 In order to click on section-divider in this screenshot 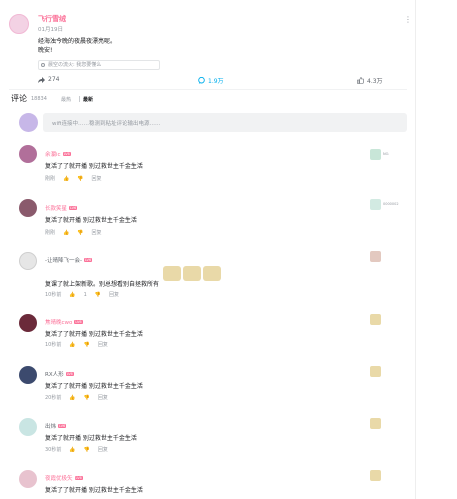, I will do `click(208, 89)`.